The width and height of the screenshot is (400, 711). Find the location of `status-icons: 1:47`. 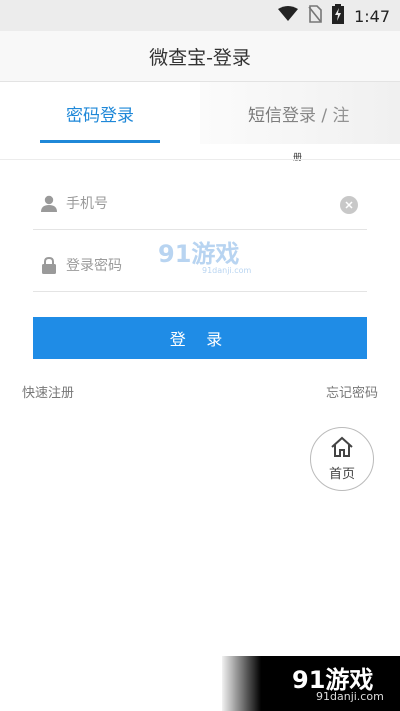

status-icons: 1:47 is located at coordinates (334, 16).